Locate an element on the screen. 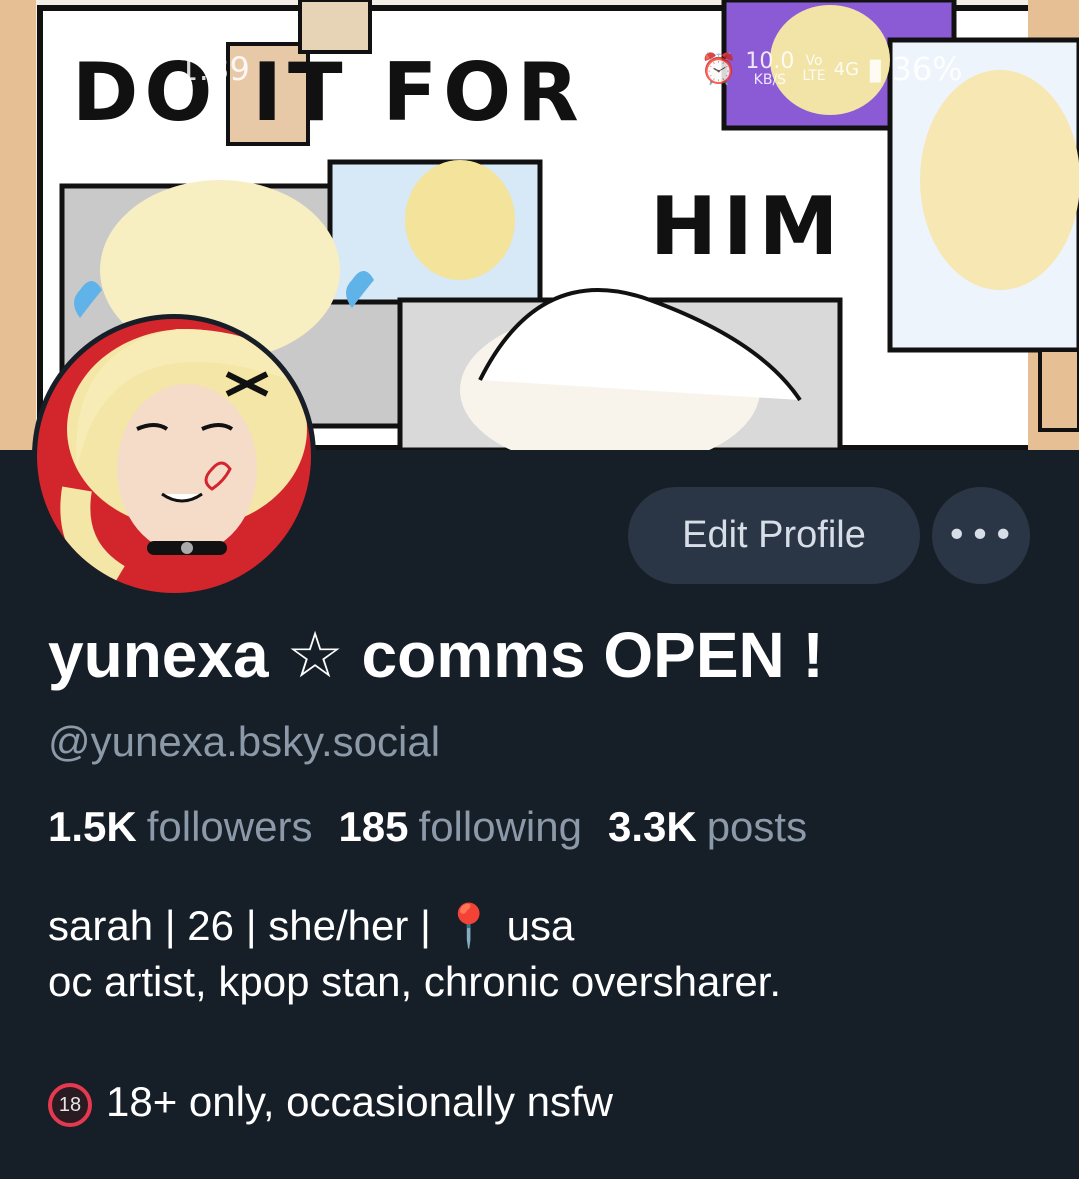  followers-stat: 1.5K followers is located at coordinates (180, 827).